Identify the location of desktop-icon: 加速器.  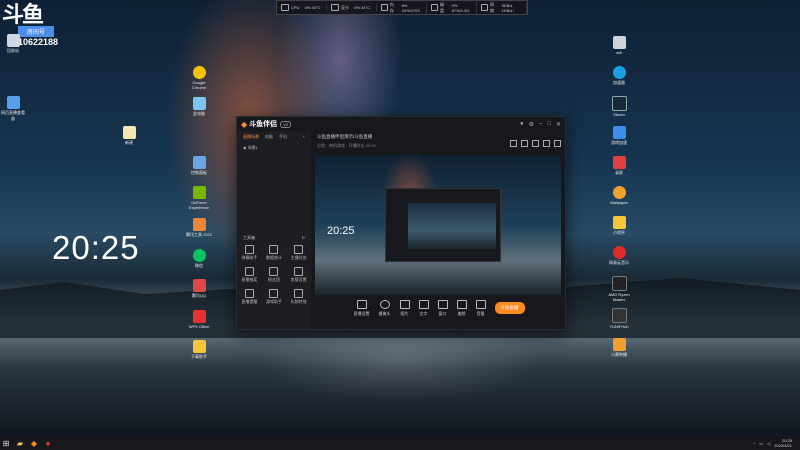
(619, 76).